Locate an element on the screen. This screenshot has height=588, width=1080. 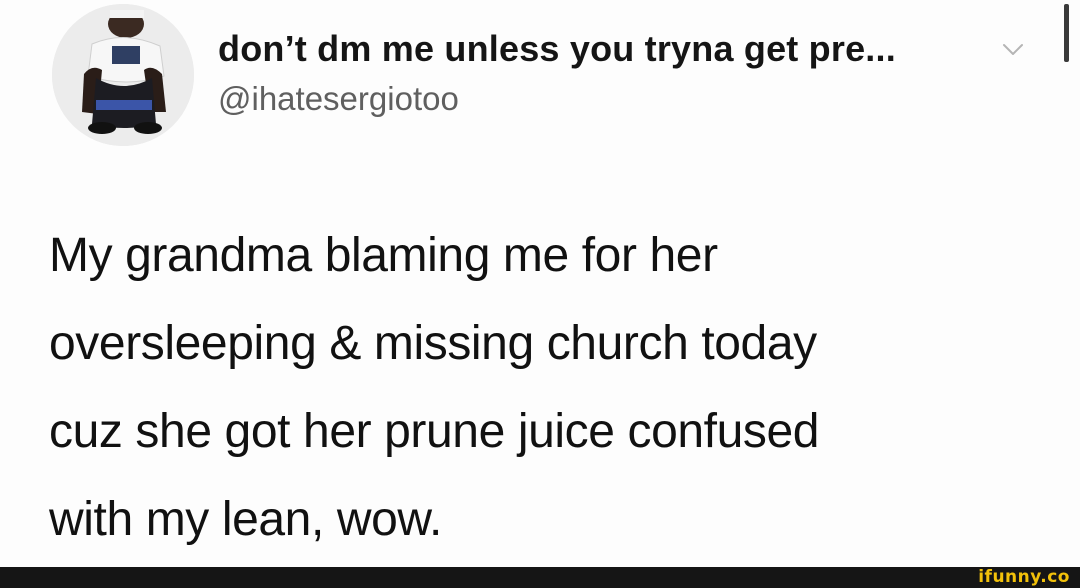
watermark-bar: ifunny.co is located at coordinates (540, 577).